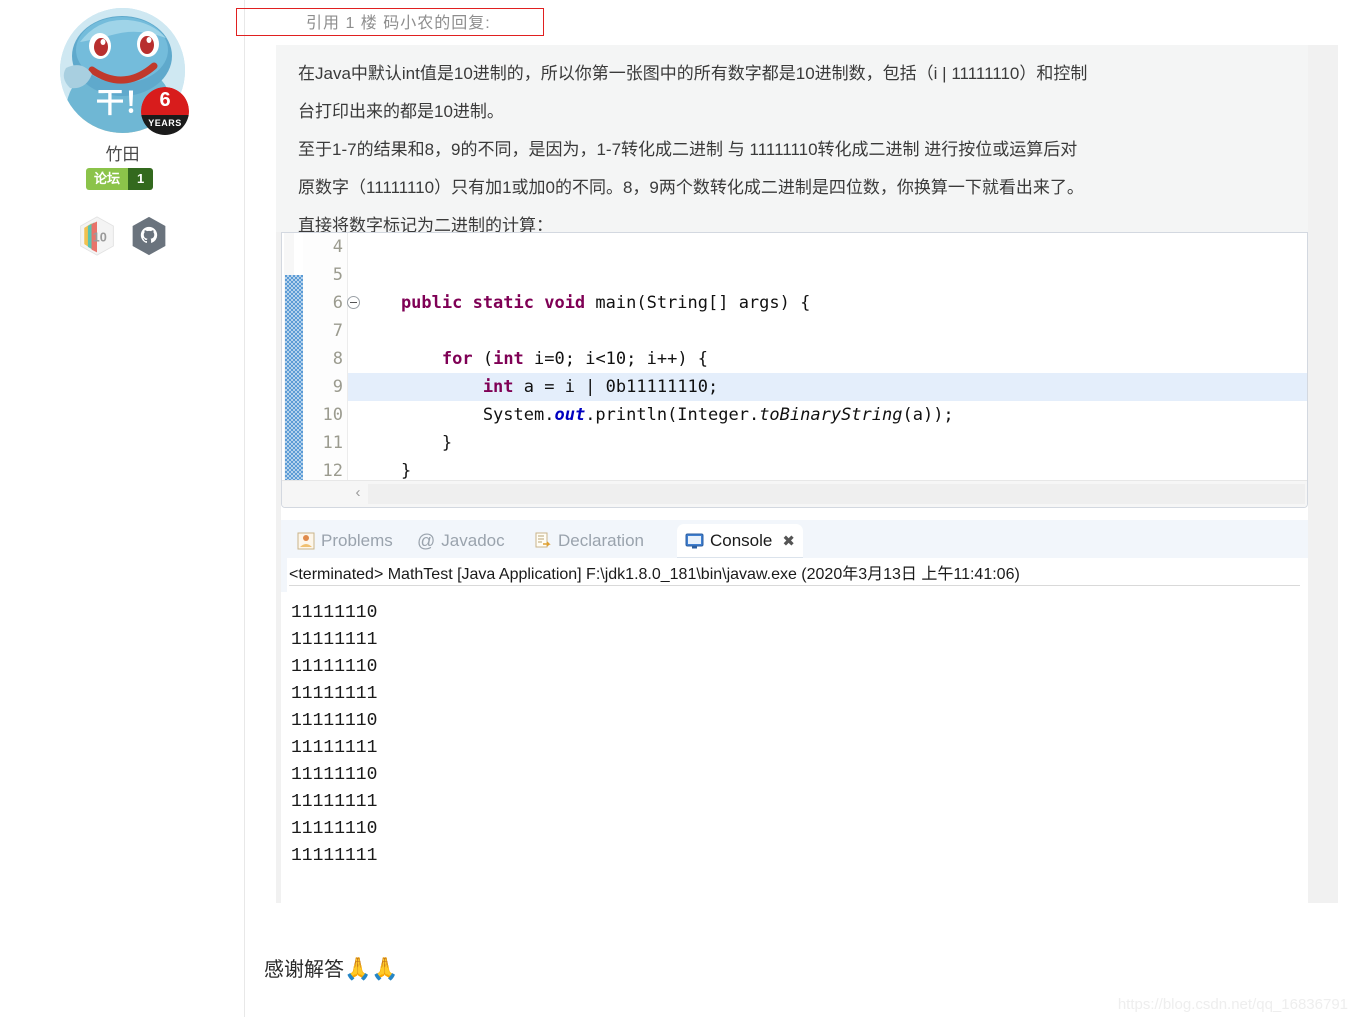  I want to click on line-number: 6, so click(331, 303).